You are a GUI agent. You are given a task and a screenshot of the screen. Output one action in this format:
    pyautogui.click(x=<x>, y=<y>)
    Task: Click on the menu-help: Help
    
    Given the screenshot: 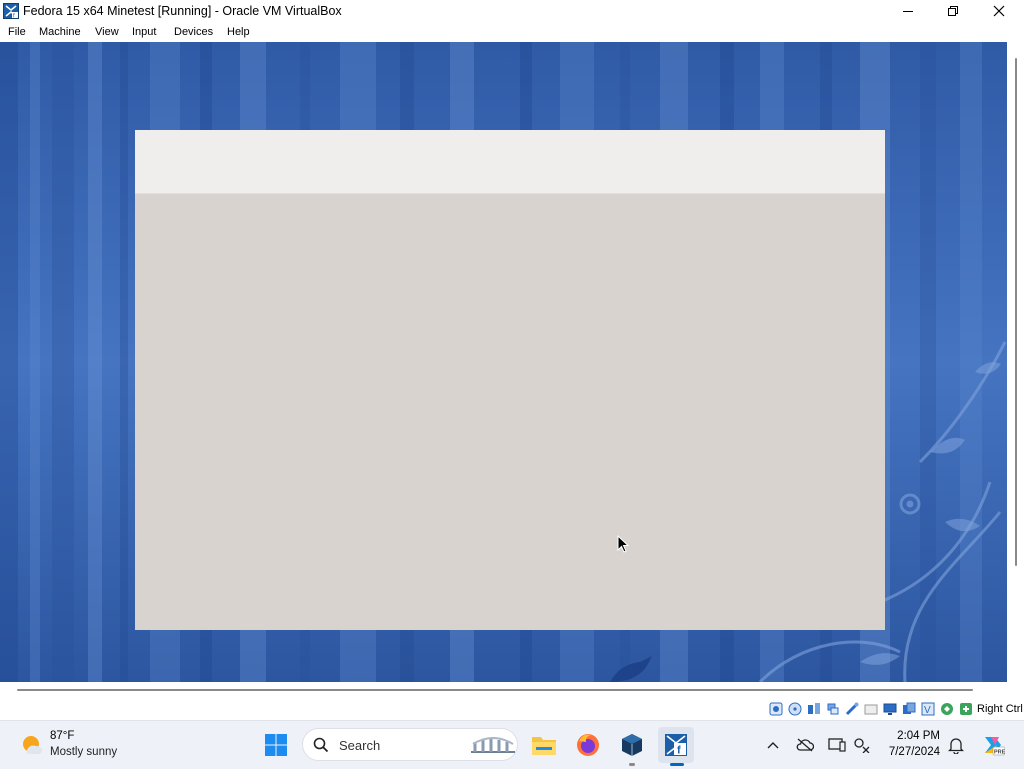 What is the action you would take?
    pyautogui.click(x=238, y=32)
    